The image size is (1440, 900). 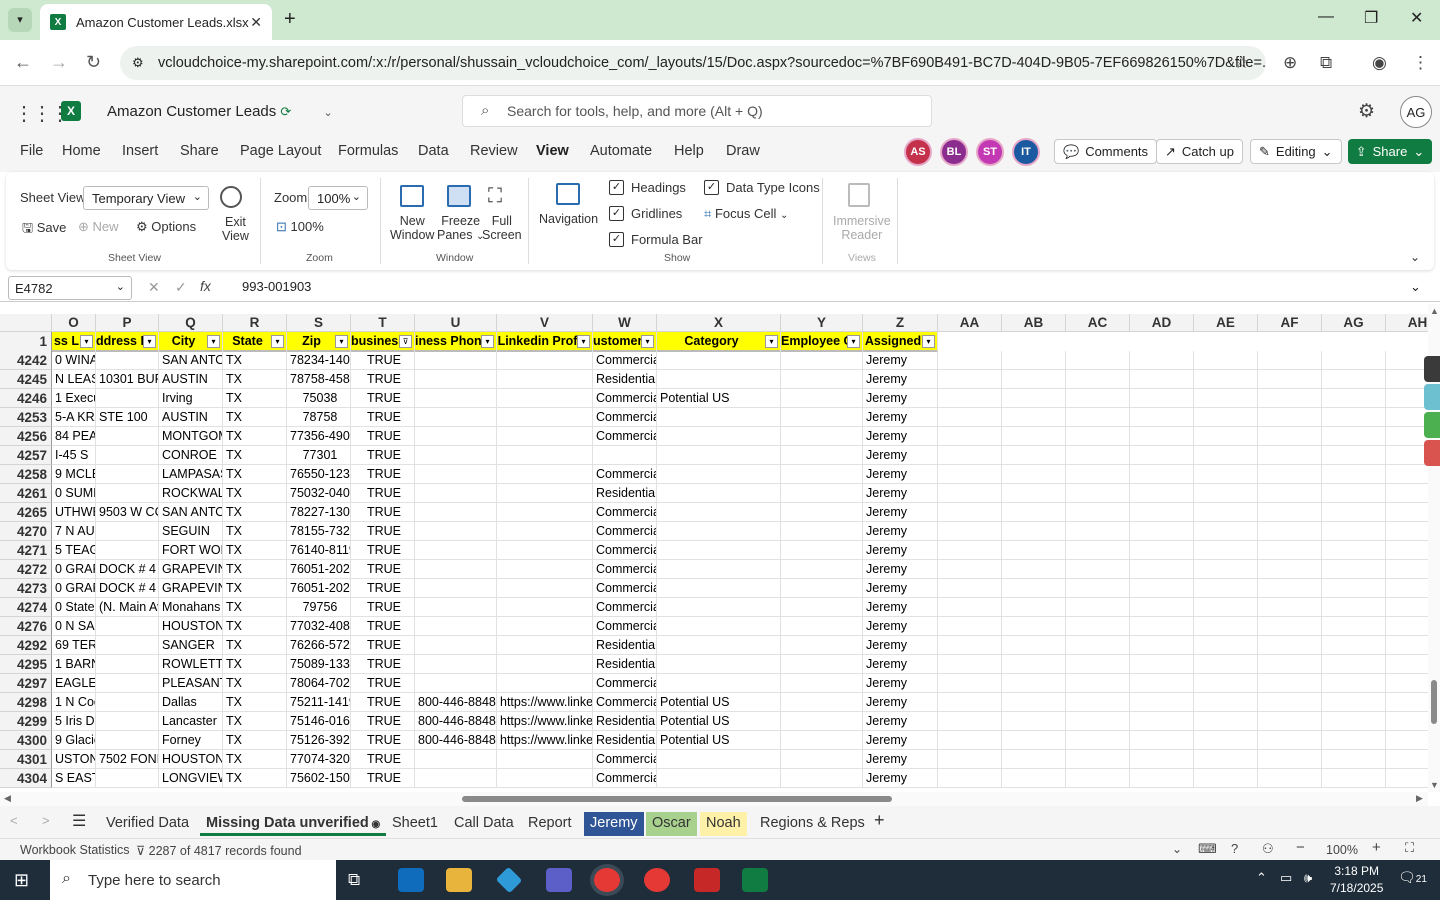 What do you see at coordinates (14, 820) in the screenshot?
I see `prev-sheet-icon: <` at bounding box center [14, 820].